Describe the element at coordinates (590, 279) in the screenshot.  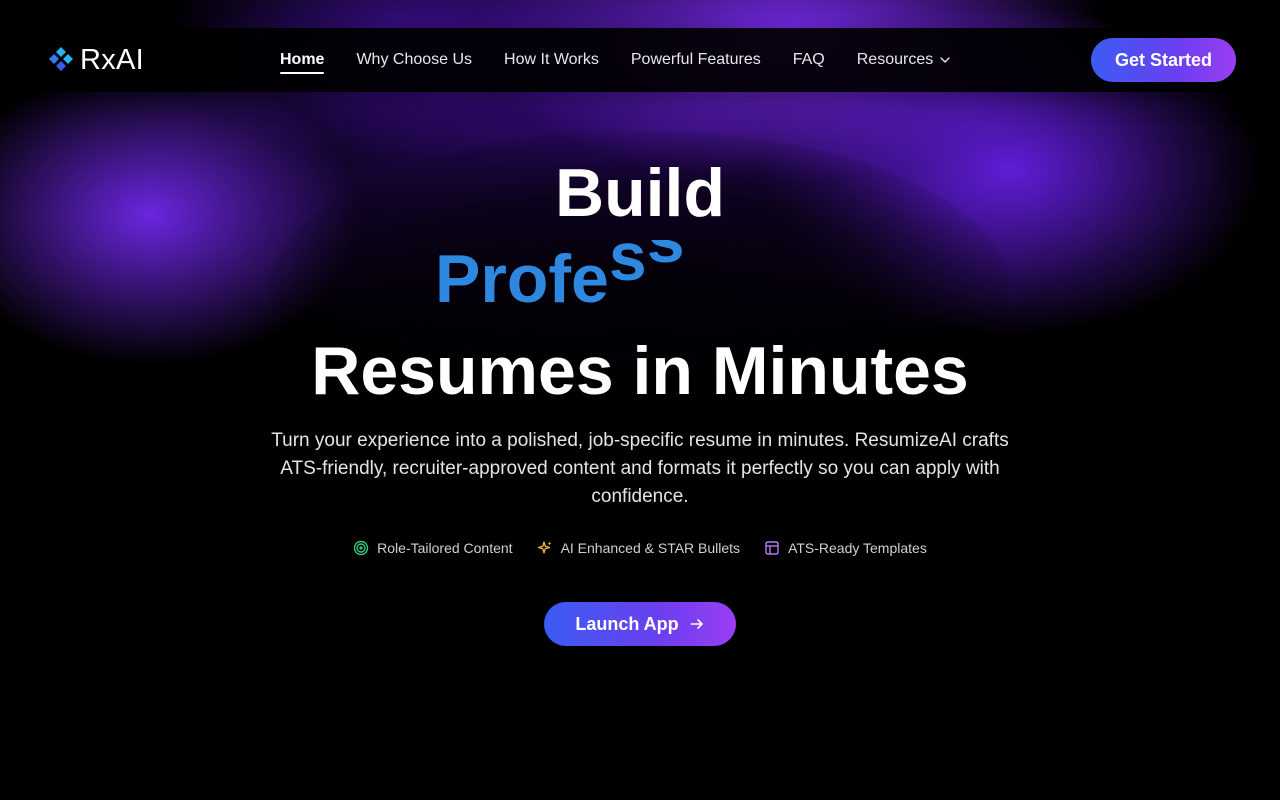
I see `rotating-word-char: e` at that location.